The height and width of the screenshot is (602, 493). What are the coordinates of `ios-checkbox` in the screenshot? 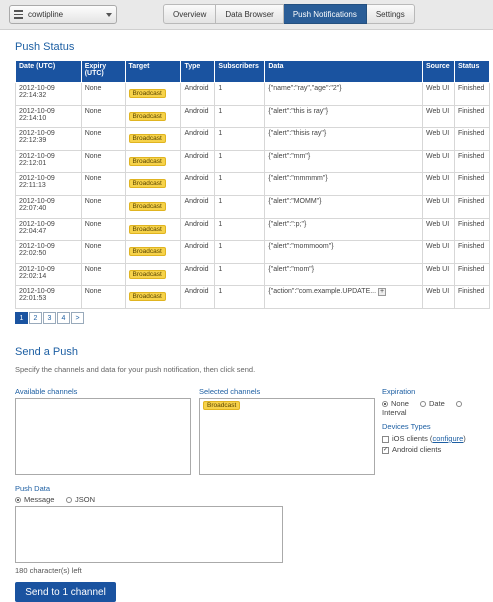 It's located at (385, 439).